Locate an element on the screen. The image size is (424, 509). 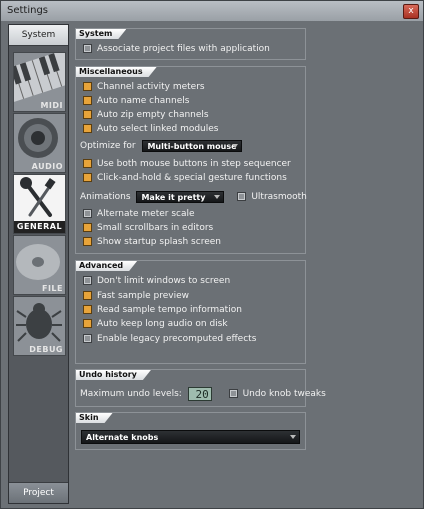
animations-dropdown: Make it pretty is located at coordinates (180, 197).